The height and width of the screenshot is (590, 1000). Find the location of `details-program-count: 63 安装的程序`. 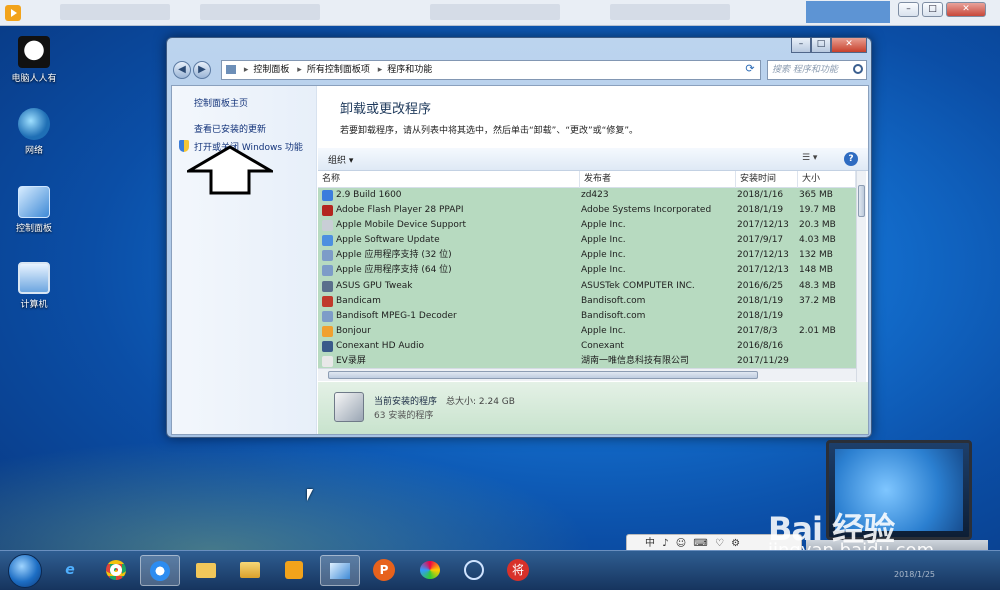

details-program-count: 63 安装的程序 is located at coordinates (404, 416).